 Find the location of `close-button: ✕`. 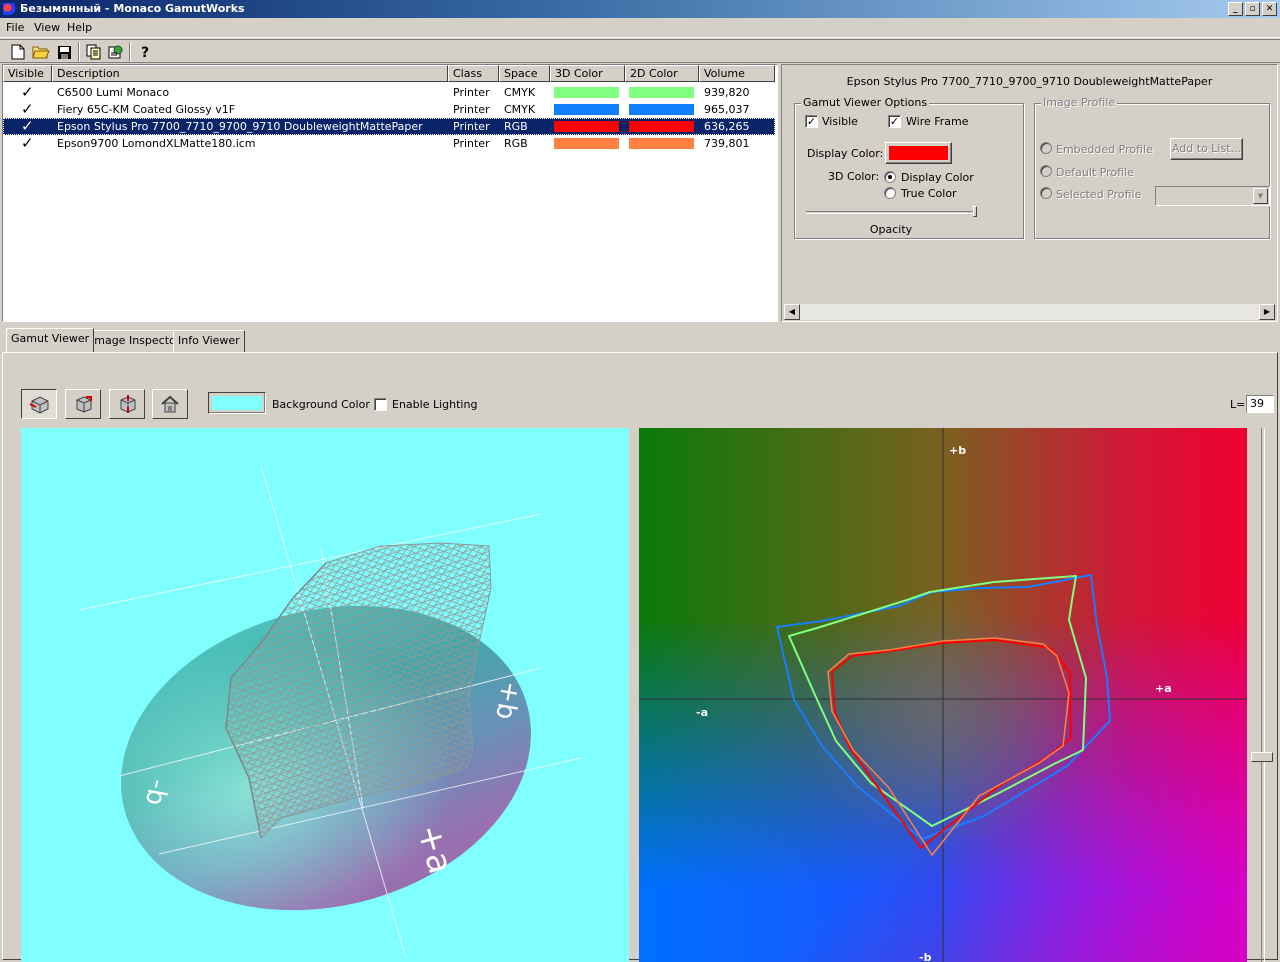

close-button: ✕ is located at coordinates (1269, 9).